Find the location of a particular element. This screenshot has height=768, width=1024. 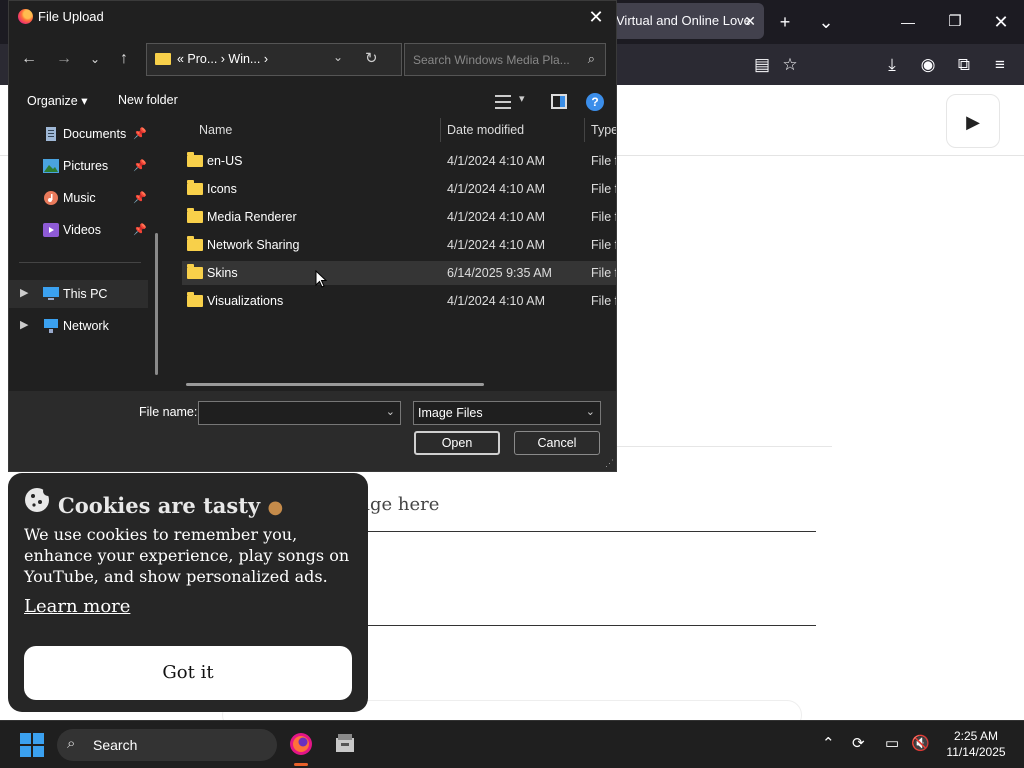

new-tab-button: + is located at coordinates (785, 22).